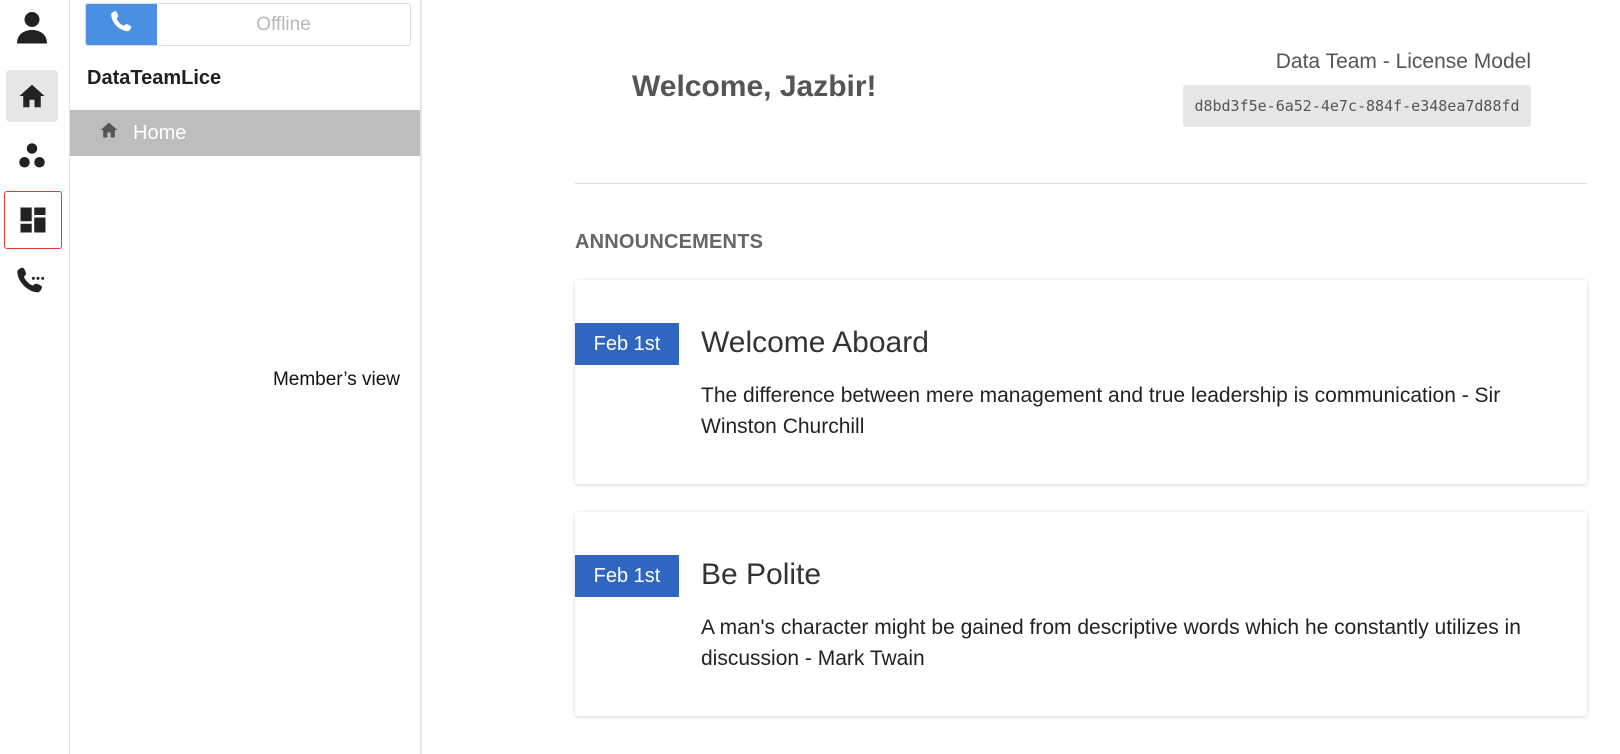  I want to click on welcome-heading: Welcome, Jazbir!, so click(754, 86).